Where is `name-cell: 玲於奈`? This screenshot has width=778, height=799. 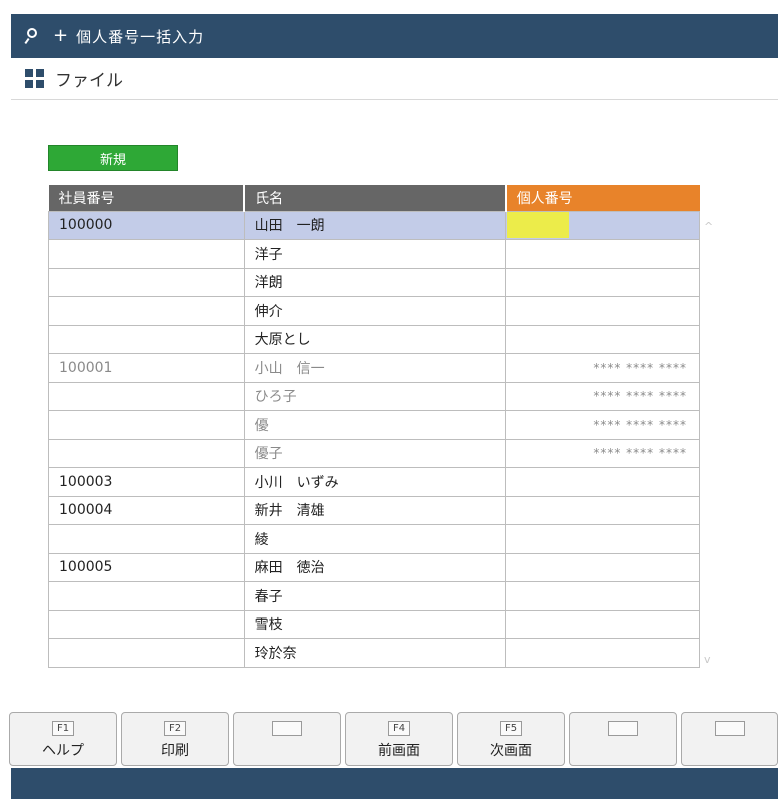
name-cell: 玲於奈 is located at coordinates (375, 653).